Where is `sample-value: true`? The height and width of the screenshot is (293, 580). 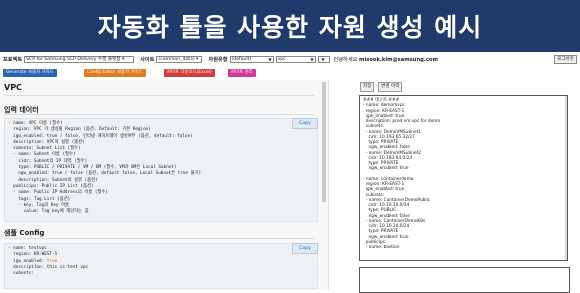
sample-value: true is located at coordinates (52, 261).